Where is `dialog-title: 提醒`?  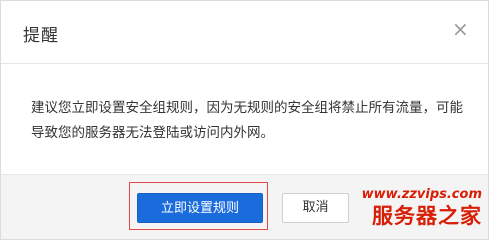
dialog-title: 提醒 is located at coordinates (41, 36).